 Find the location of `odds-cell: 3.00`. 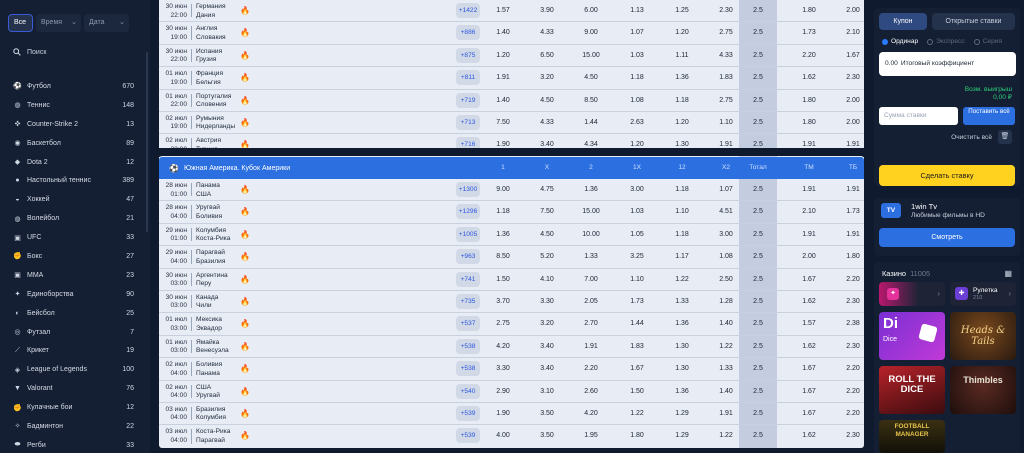

odds-cell: 3.00 is located at coordinates (637, 190).